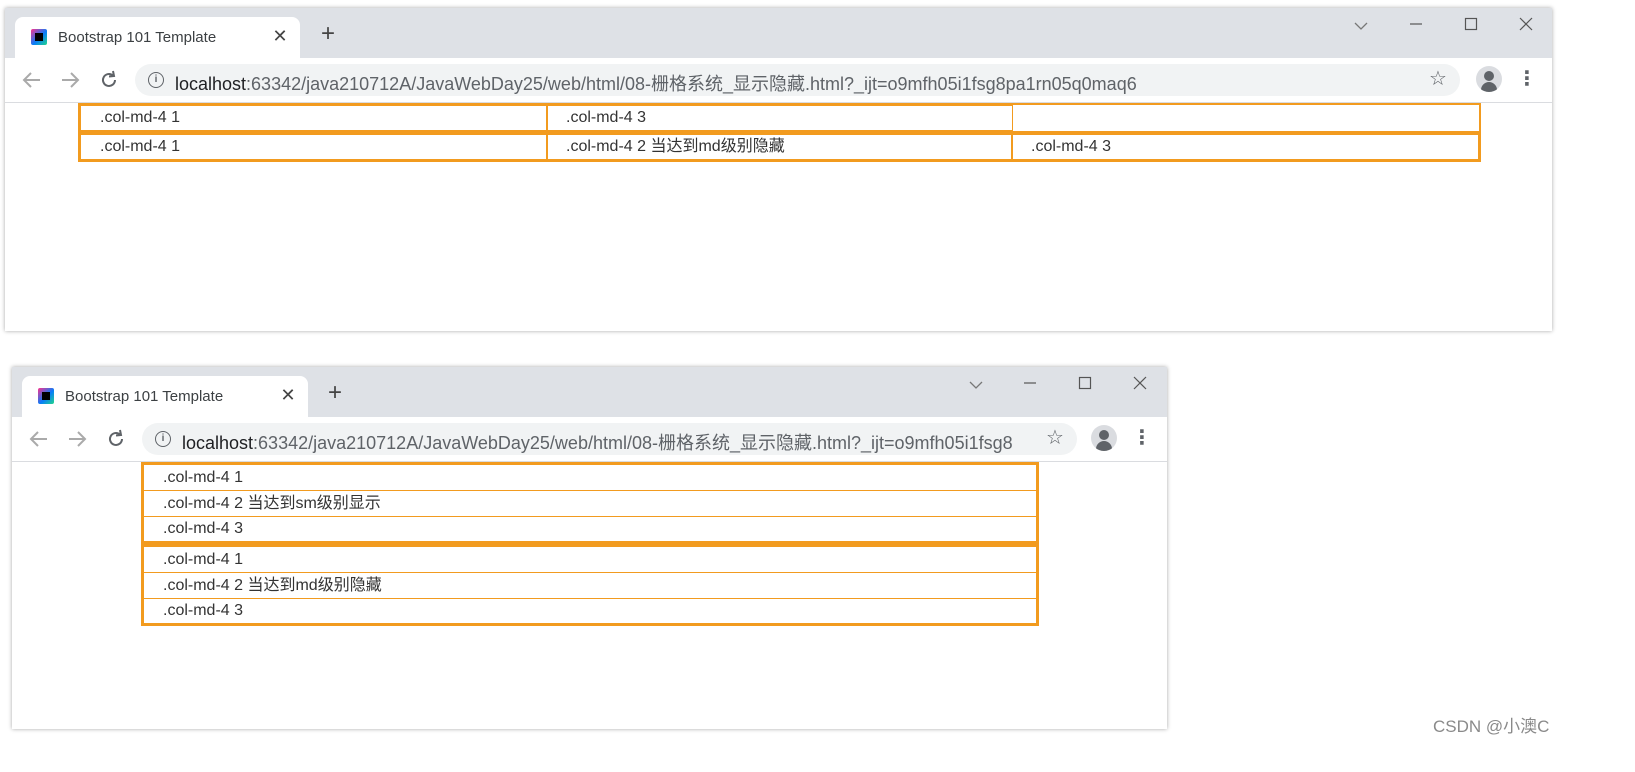 This screenshot has width=1635, height=772. I want to click on csdn-watermark: CSDN @小澳C, so click(1491, 726).